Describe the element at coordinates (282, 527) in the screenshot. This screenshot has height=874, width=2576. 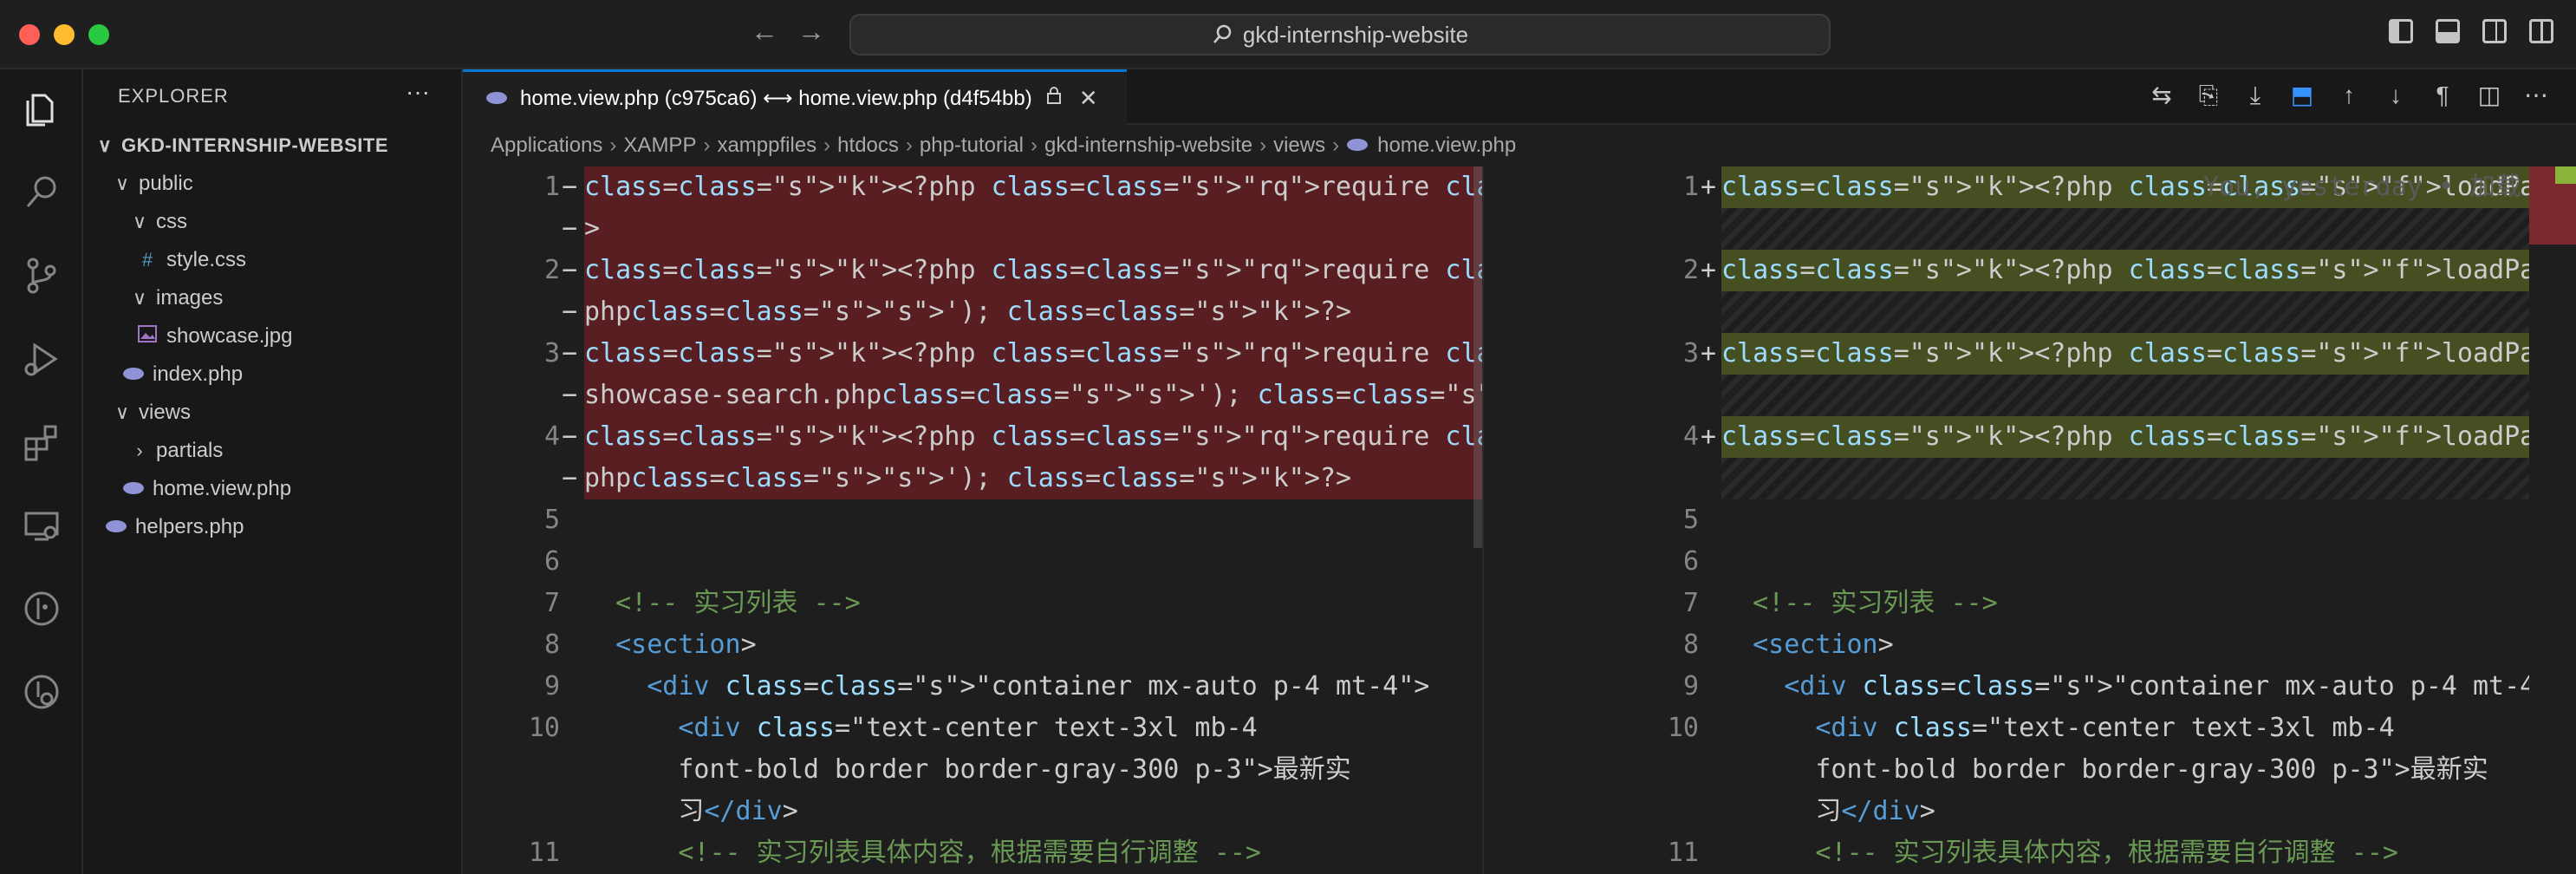
I see `tree-item-helpers-php: helpers.php` at that location.